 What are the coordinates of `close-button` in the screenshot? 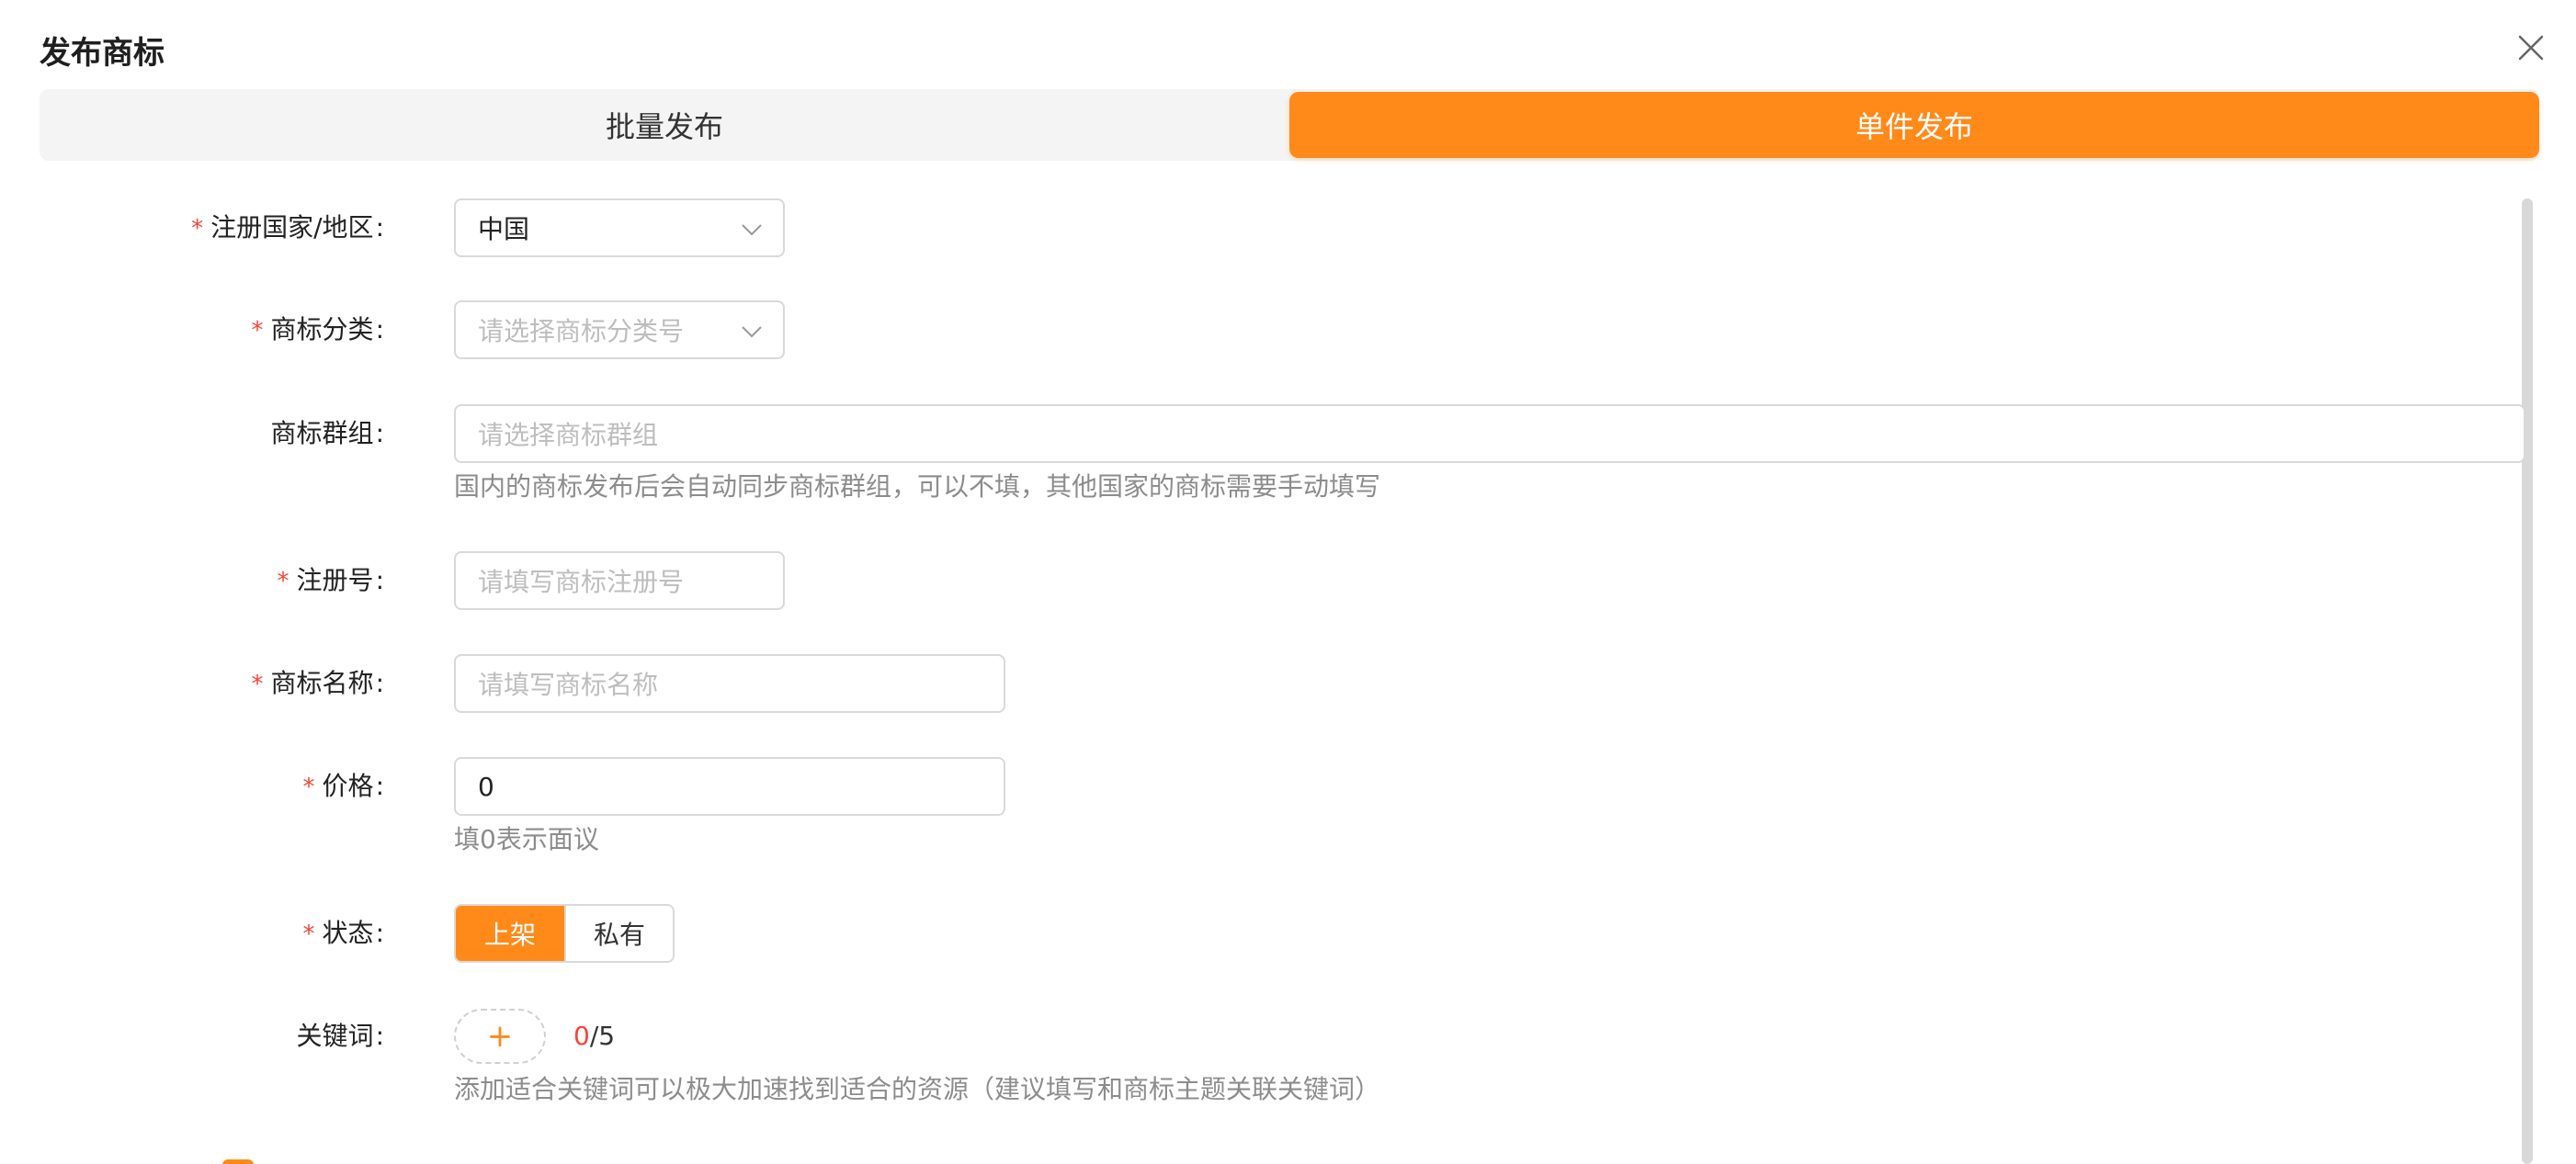 It's located at (2531, 48).